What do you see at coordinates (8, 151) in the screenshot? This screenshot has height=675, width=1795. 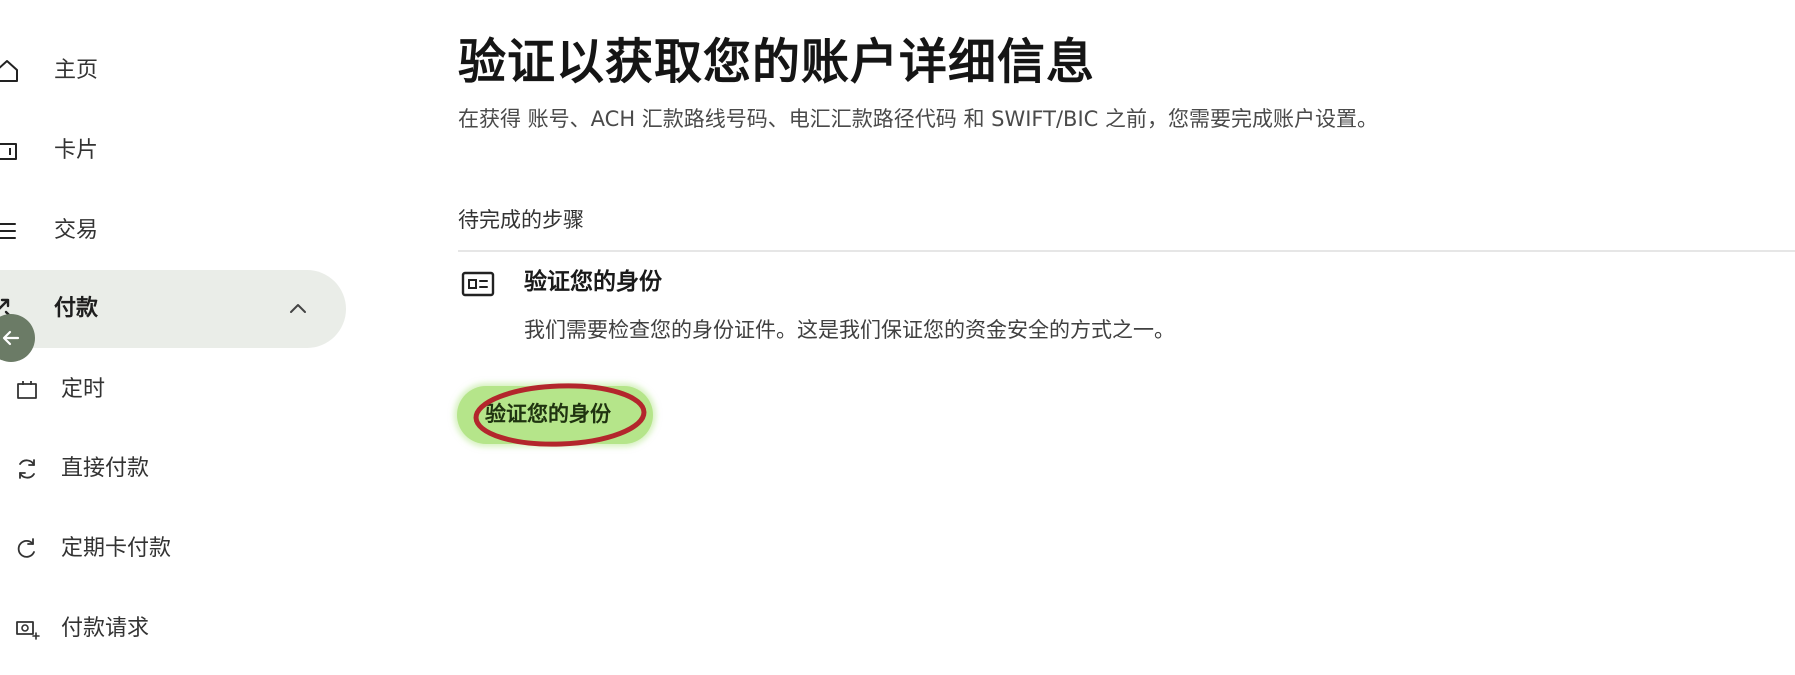 I see `card-icon` at bounding box center [8, 151].